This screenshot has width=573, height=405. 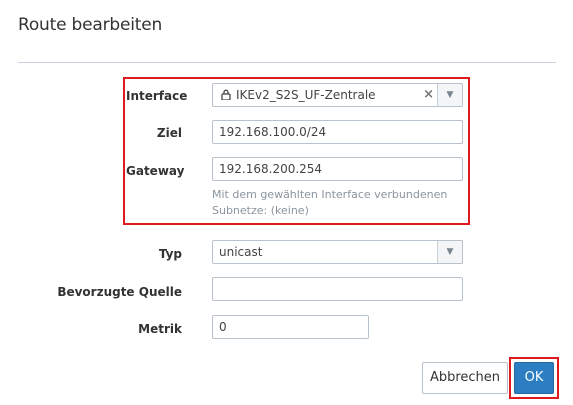 What do you see at coordinates (260, 210) in the screenshot?
I see `gateway-hint-line2: Subnetze: (keine)` at bounding box center [260, 210].